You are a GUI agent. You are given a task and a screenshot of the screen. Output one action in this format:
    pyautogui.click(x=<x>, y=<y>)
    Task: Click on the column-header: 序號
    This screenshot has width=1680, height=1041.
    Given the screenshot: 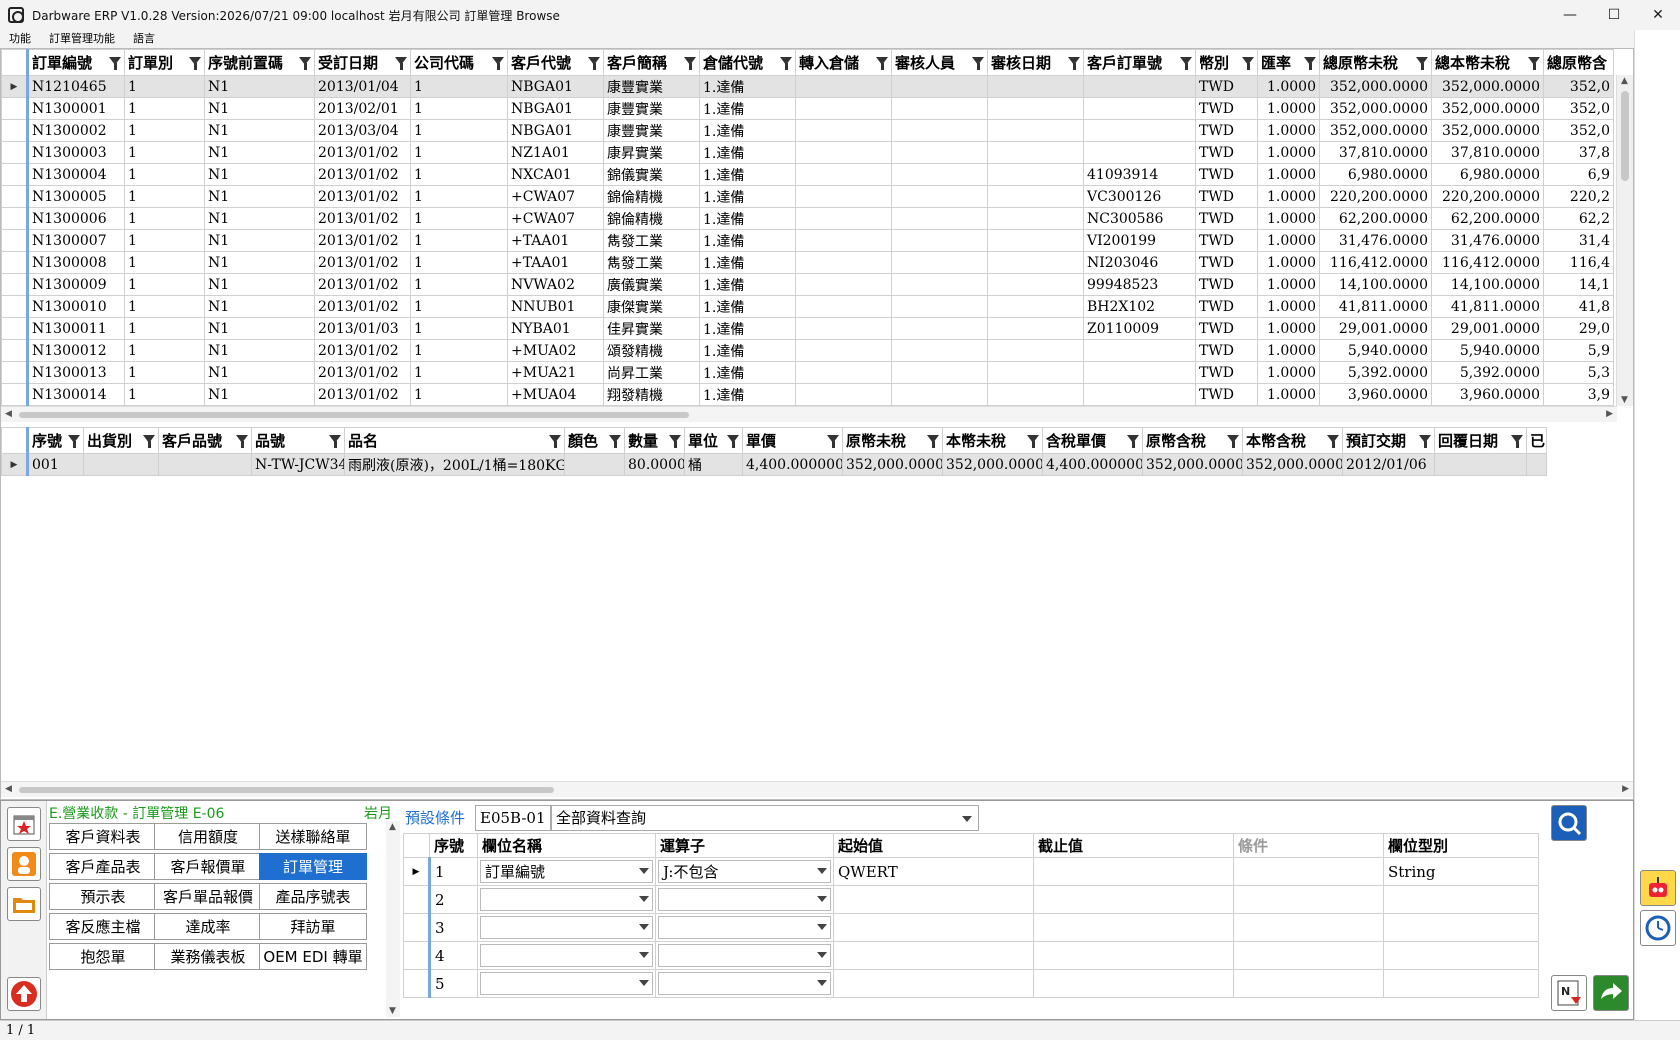 What is the action you would take?
    pyautogui.click(x=55, y=440)
    